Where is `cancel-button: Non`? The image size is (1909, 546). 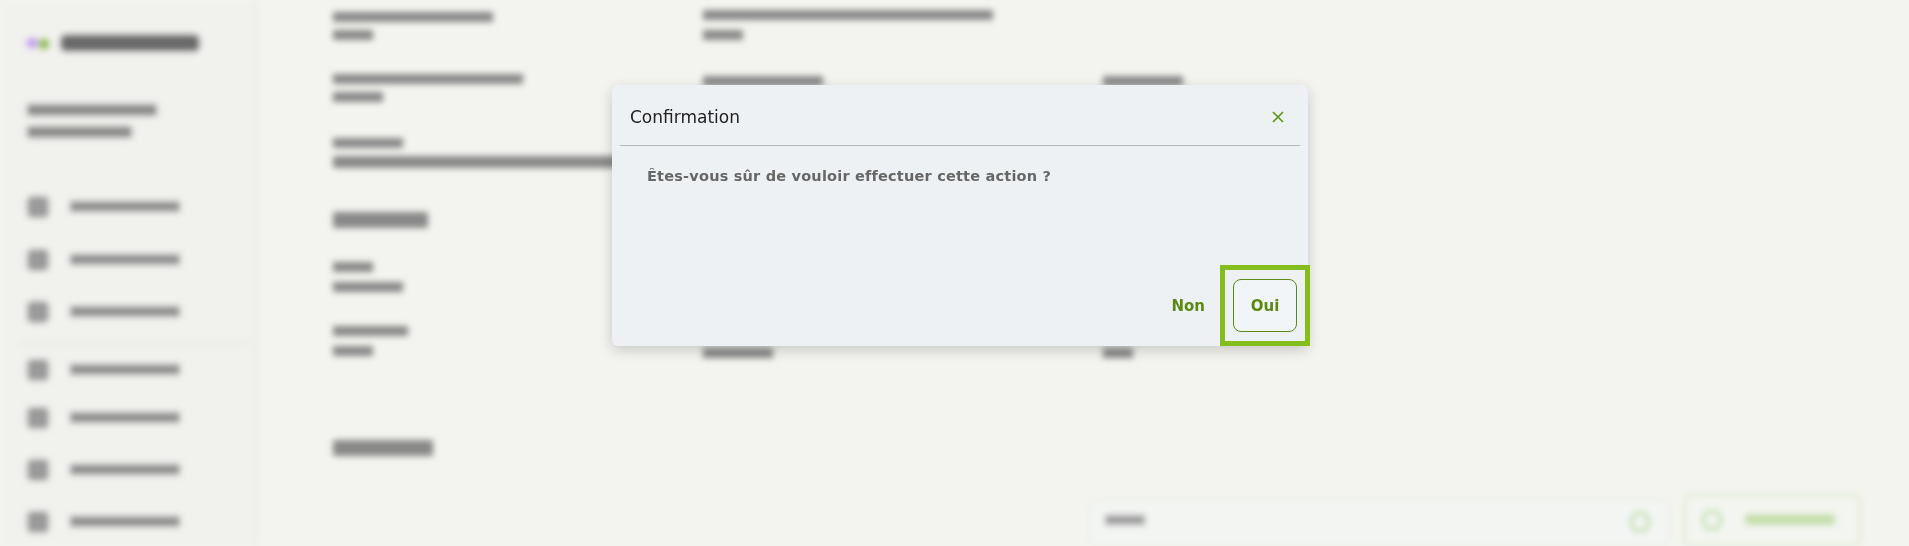
cancel-button: Non is located at coordinates (1188, 305).